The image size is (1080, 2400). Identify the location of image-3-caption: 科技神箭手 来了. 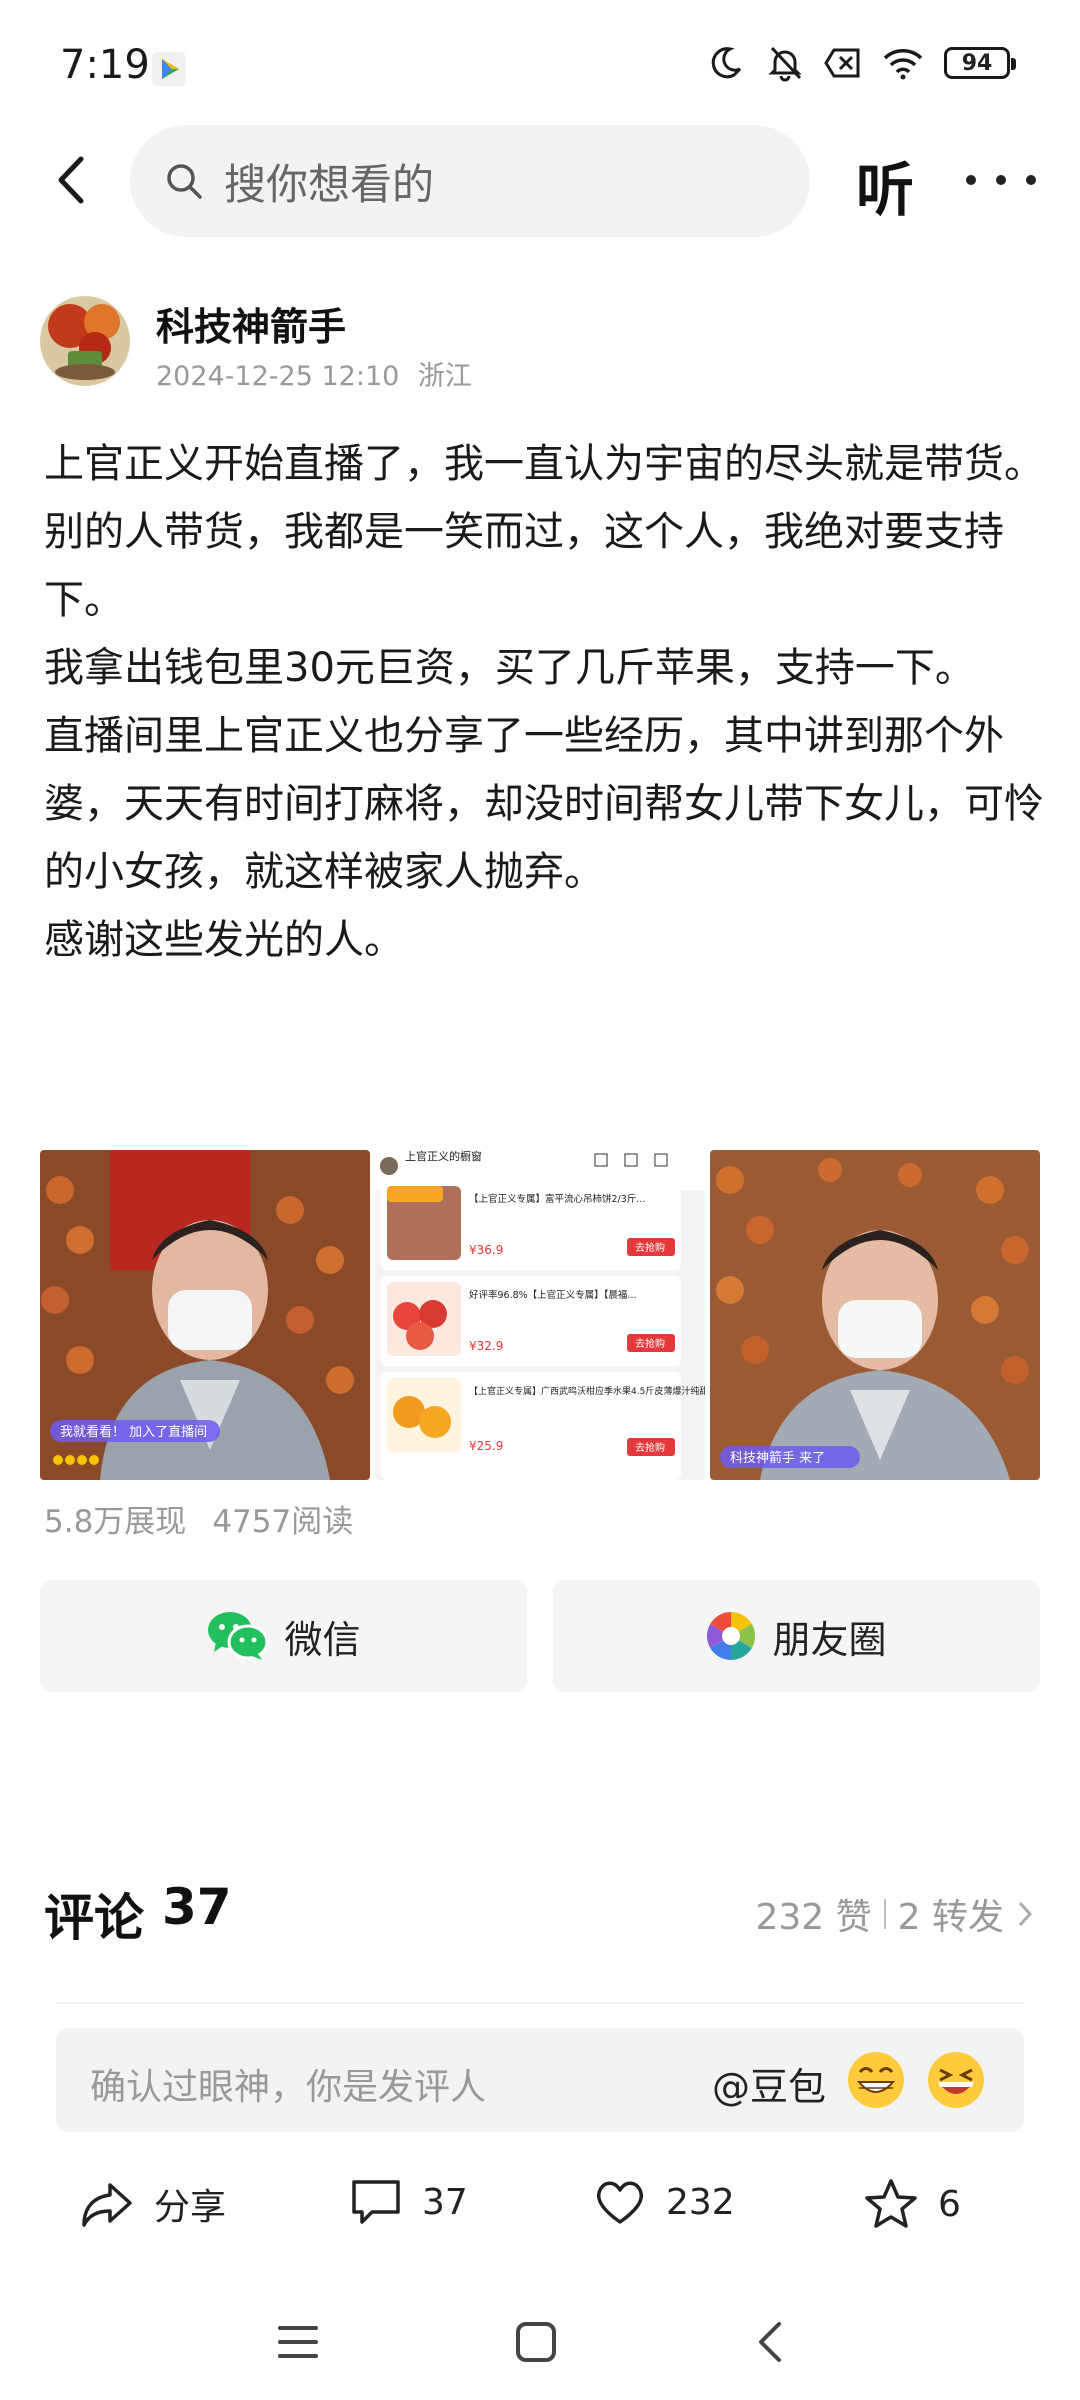
(777, 1458).